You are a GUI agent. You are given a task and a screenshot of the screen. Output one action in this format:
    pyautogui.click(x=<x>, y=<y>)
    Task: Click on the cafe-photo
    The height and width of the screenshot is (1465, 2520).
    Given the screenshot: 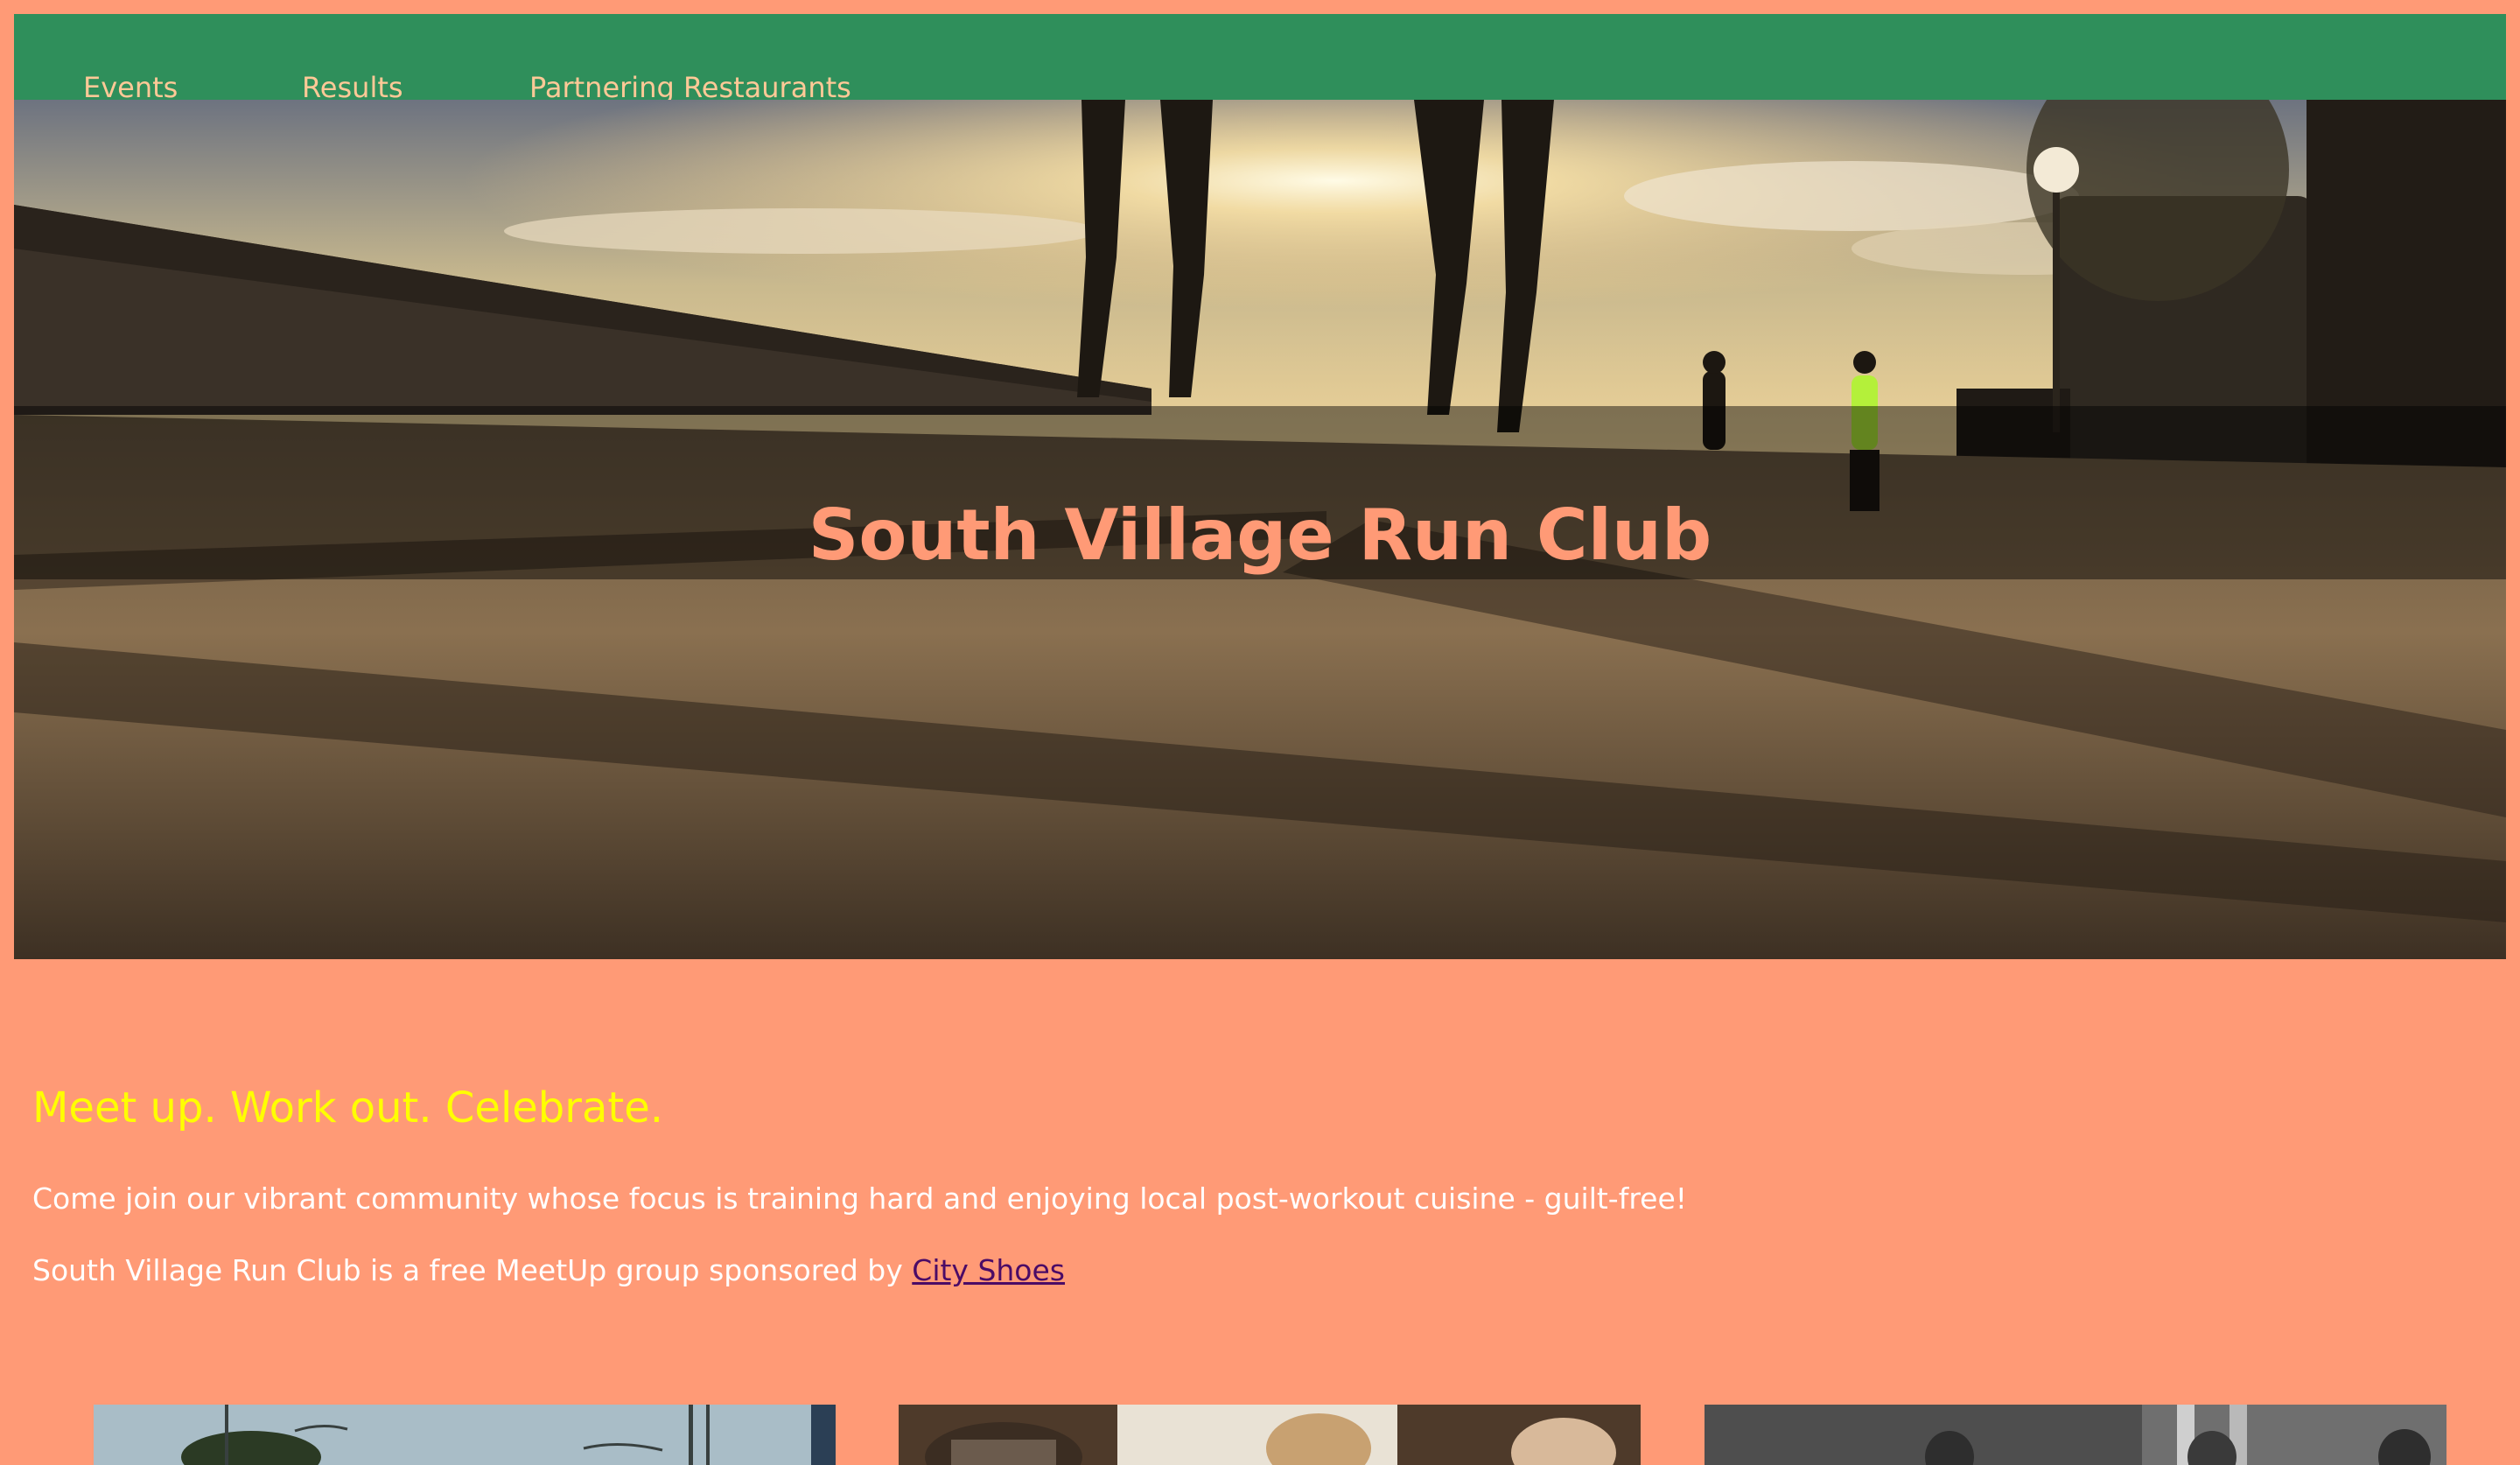 What is the action you would take?
    pyautogui.click(x=1270, y=1435)
    